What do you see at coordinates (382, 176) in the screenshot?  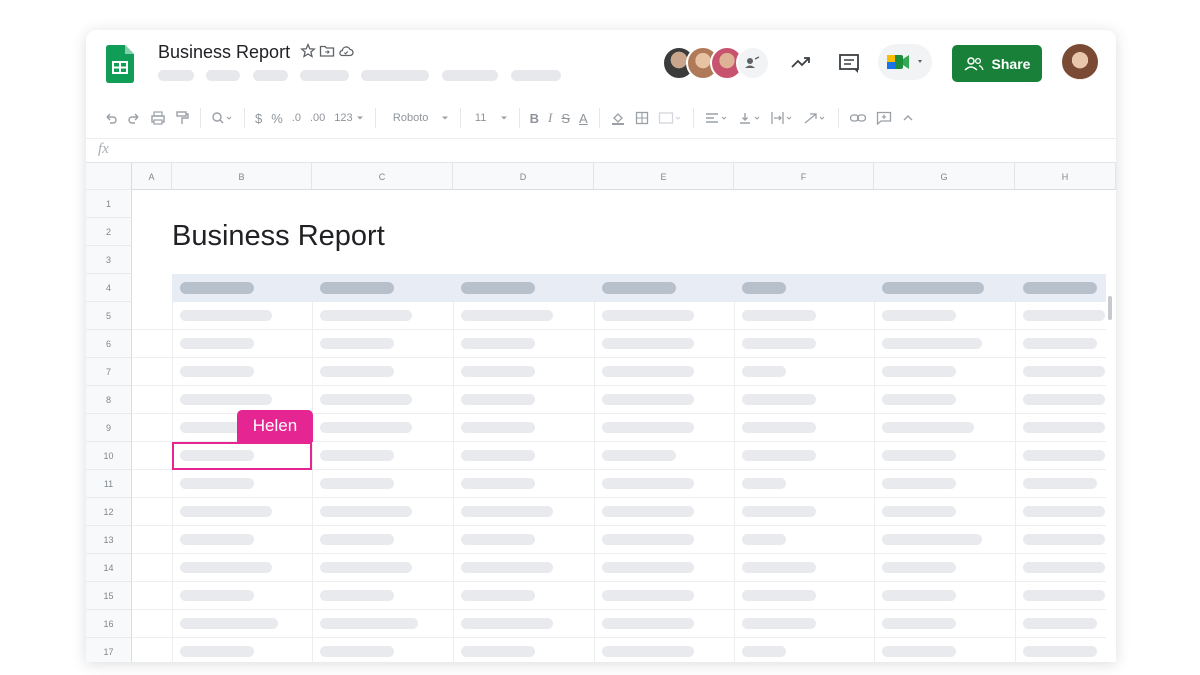 I see `column-header-c: C` at bounding box center [382, 176].